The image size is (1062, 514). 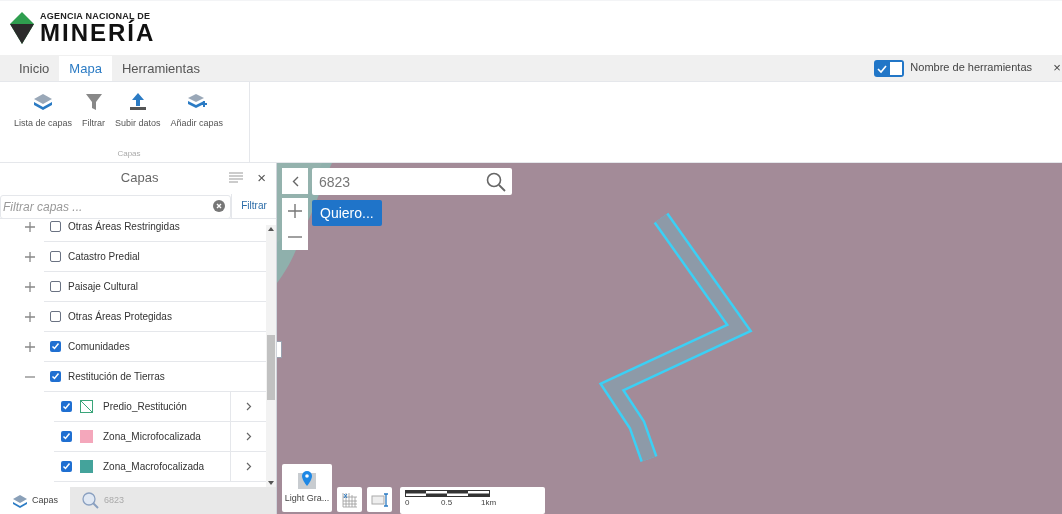 What do you see at coordinates (271, 483) in the screenshot?
I see `scroll-down-icon` at bounding box center [271, 483].